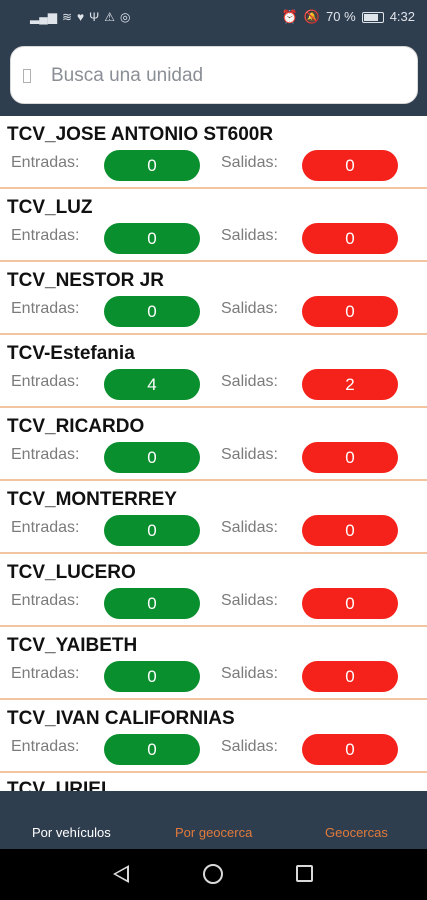 This screenshot has width=427, height=900. What do you see at coordinates (92, 499) in the screenshot?
I see `unit-name: TCV_MONTERREY` at bounding box center [92, 499].